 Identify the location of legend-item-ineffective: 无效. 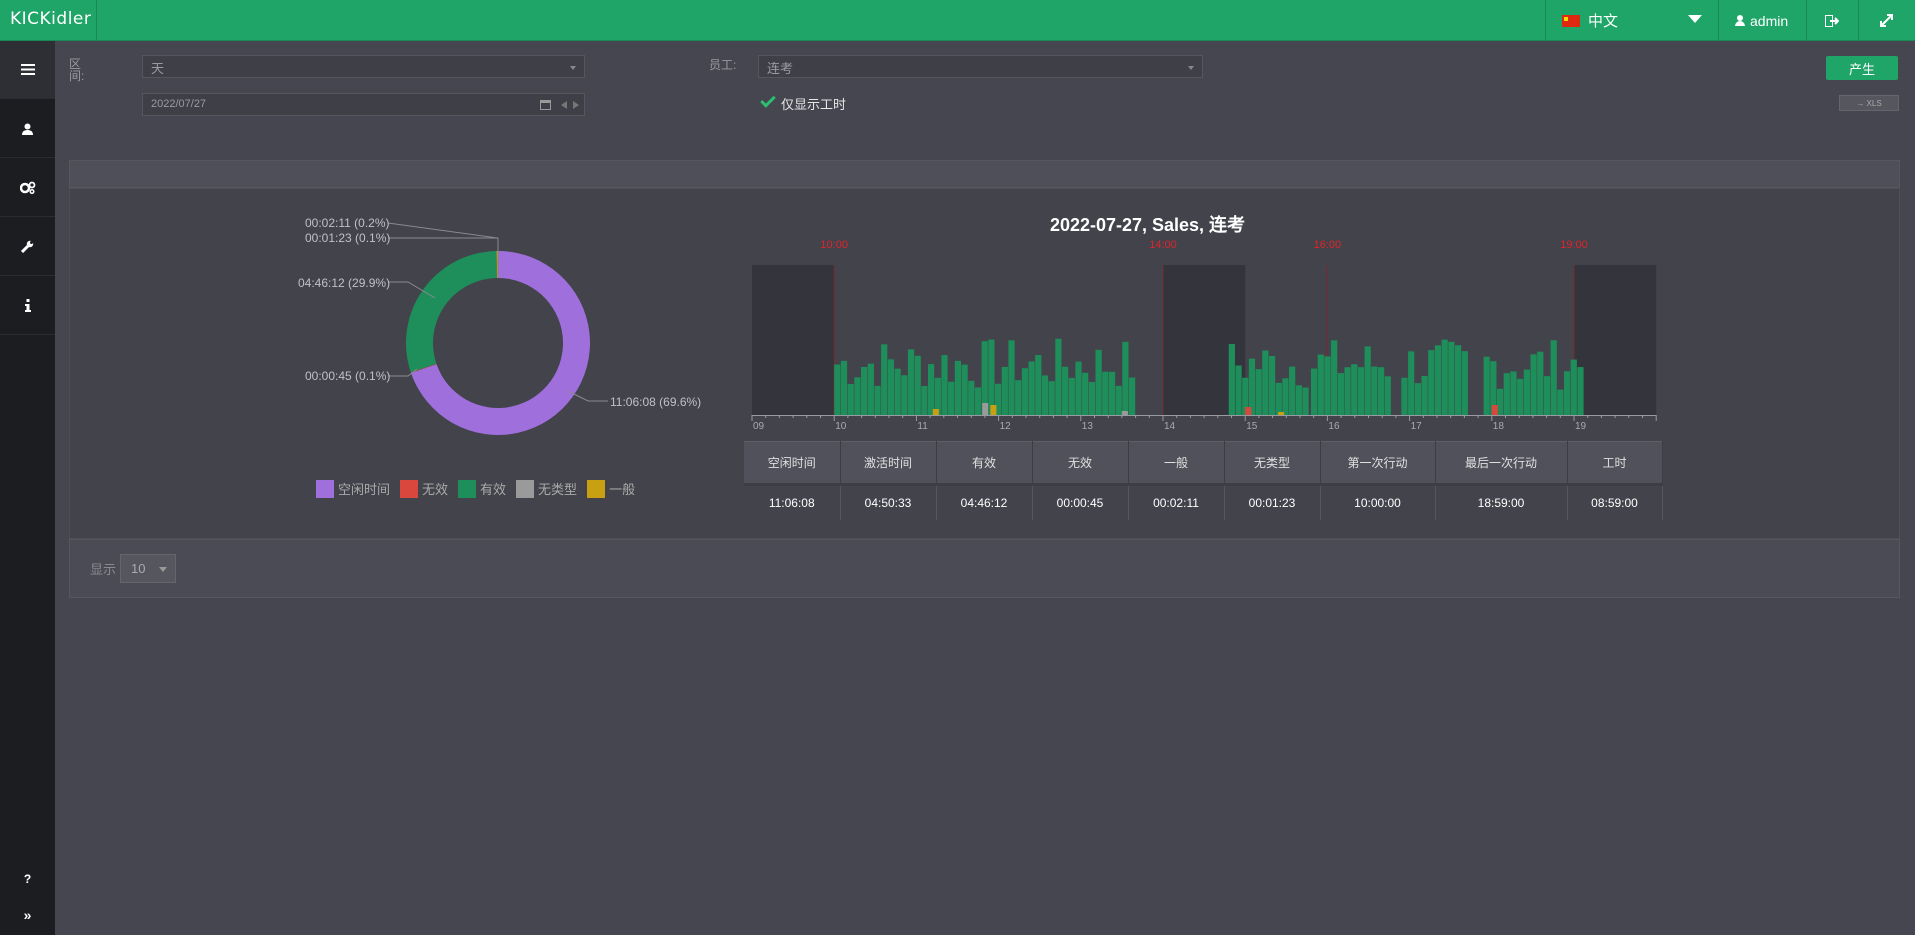
(424, 488).